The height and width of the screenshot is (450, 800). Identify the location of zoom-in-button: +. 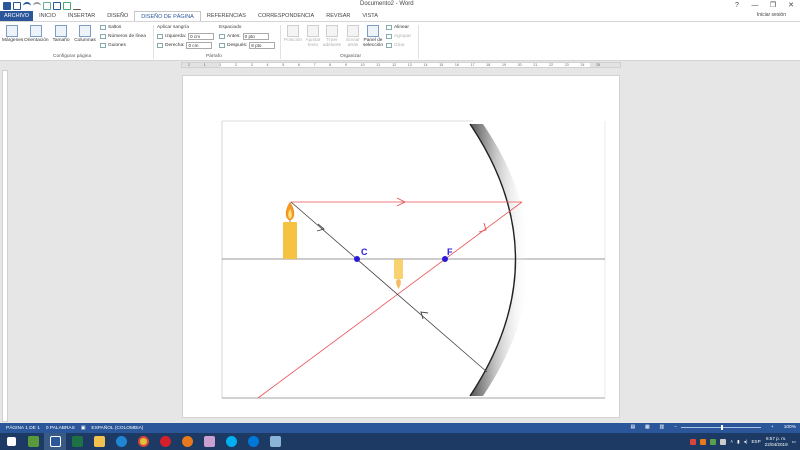
(772, 427).